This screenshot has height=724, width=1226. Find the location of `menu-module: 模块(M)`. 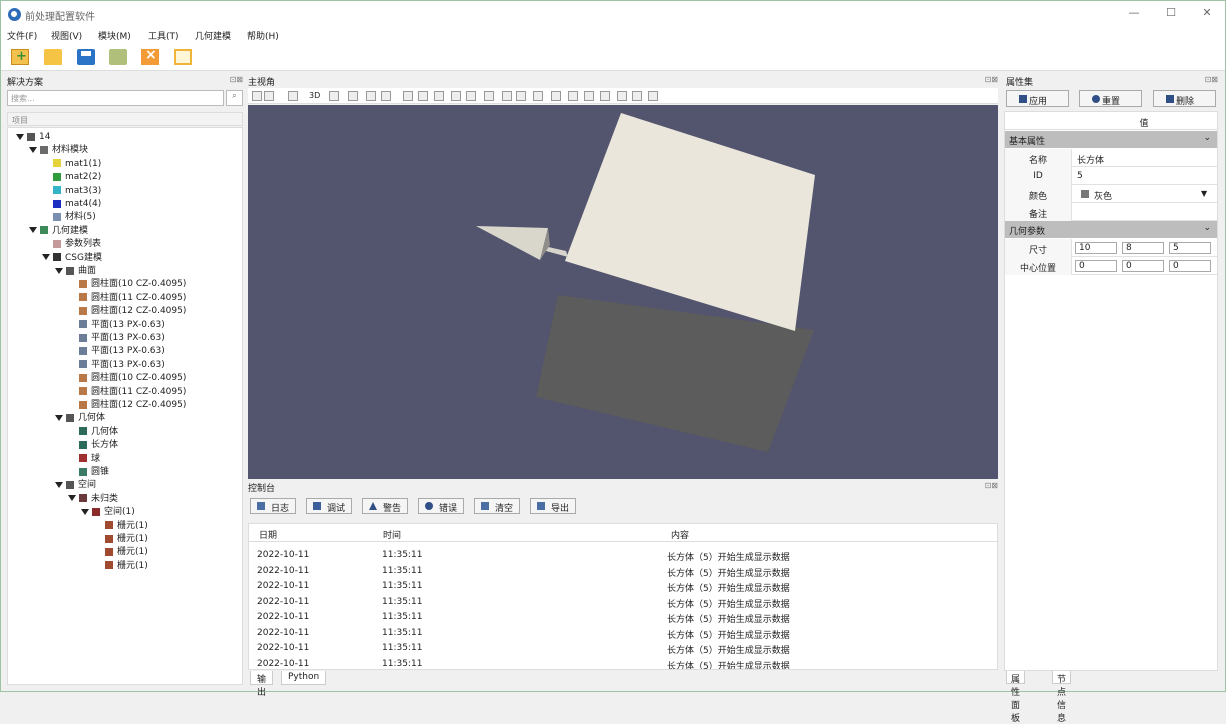

menu-module: 模块(M) is located at coordinates (114, 35).